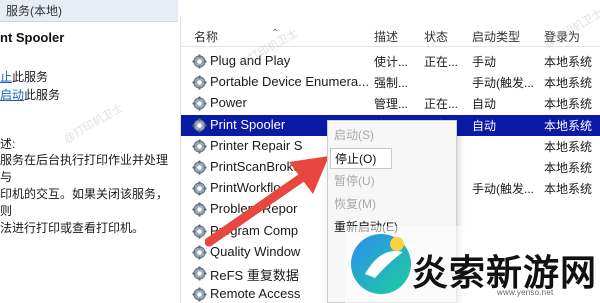 This screenshot has height=303, width=600. I want to click on description-label: 述:, so click(8, 144).